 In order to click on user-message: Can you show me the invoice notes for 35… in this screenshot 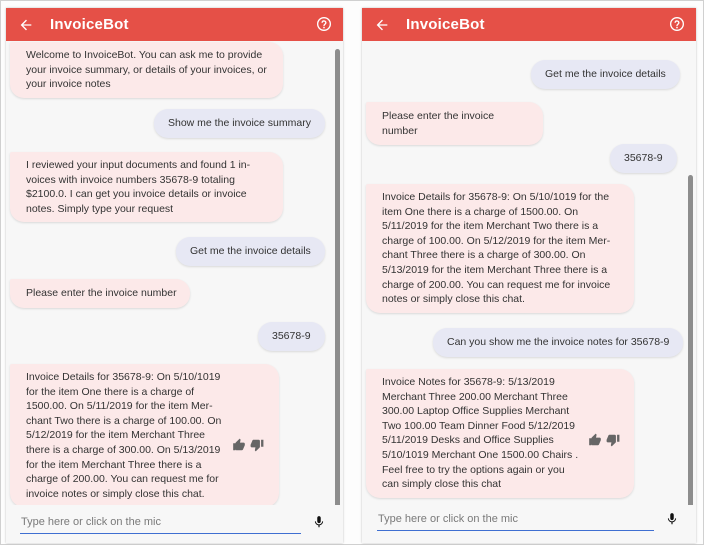, I will do `click(558, 342)`.